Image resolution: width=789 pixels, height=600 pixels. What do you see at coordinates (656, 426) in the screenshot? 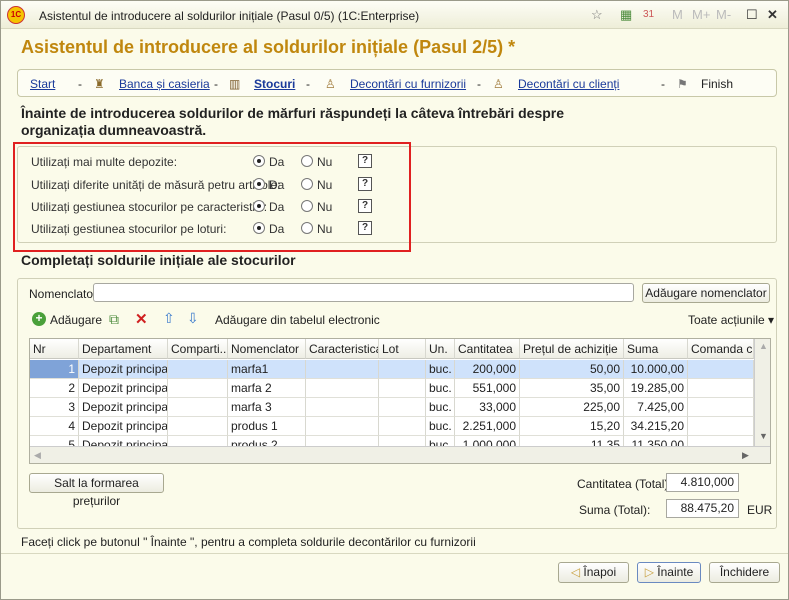
I see `table-cell: 34.215,20` at bounding box center [656, 426].